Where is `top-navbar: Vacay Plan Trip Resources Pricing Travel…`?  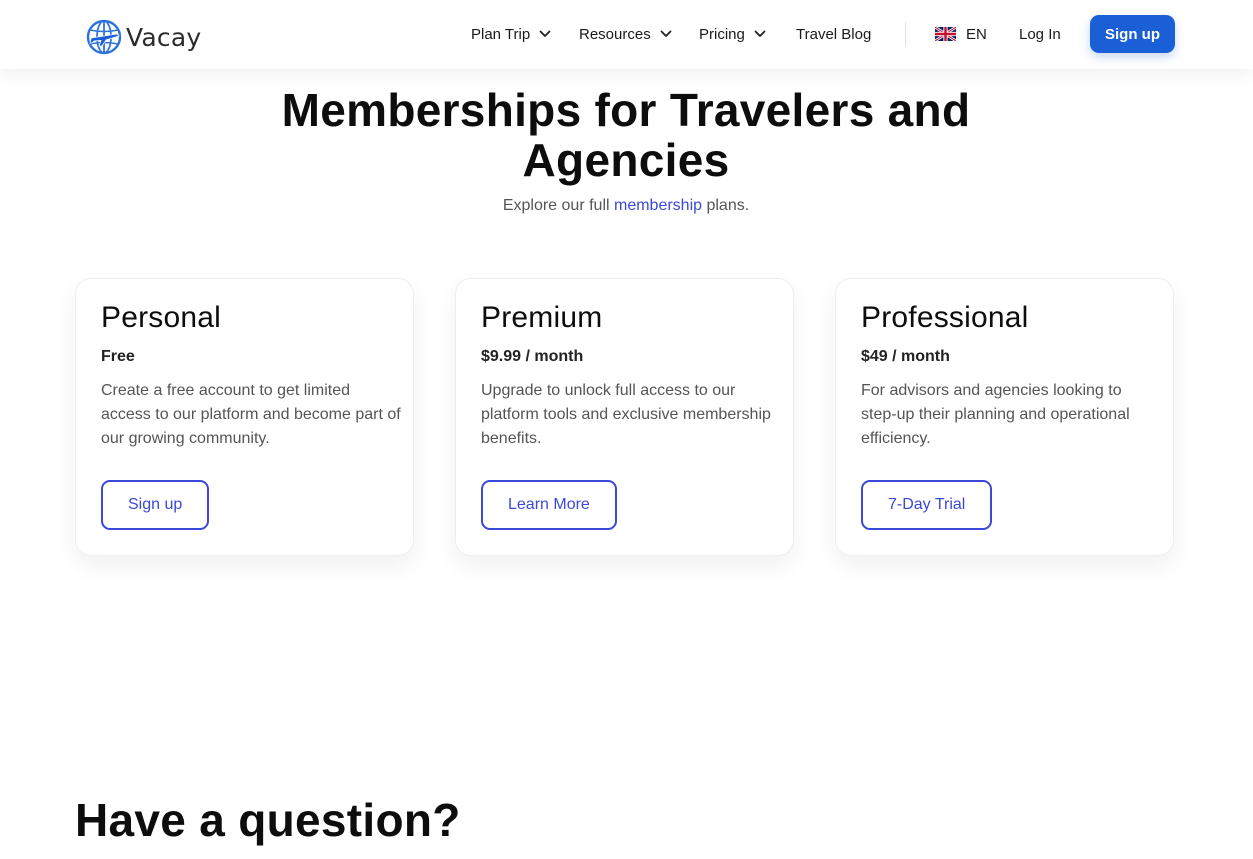
top-navbar: Vacay Plan Trip Resources Pricing Travel… is located at coordinates (626, 34).